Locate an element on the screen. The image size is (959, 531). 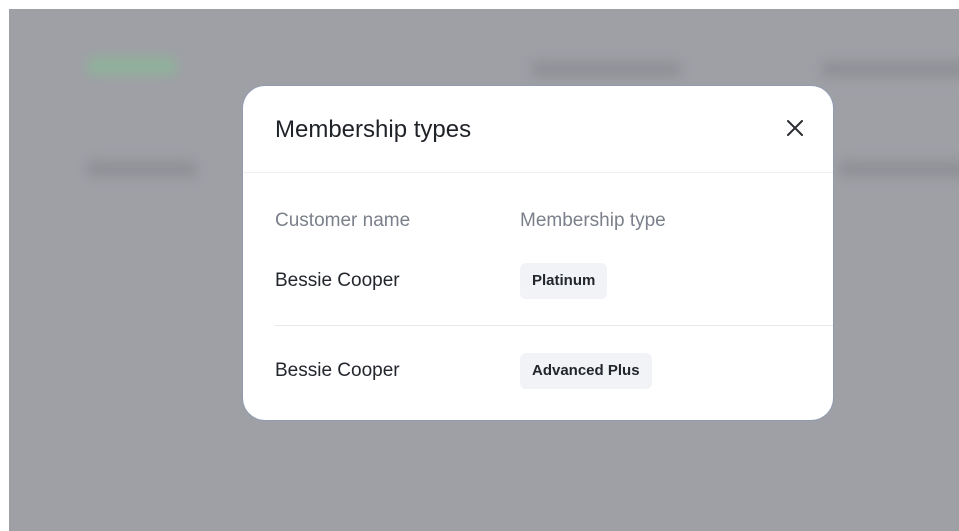
column-header-membership-type: Membership type is located at coordinates (593, 220).